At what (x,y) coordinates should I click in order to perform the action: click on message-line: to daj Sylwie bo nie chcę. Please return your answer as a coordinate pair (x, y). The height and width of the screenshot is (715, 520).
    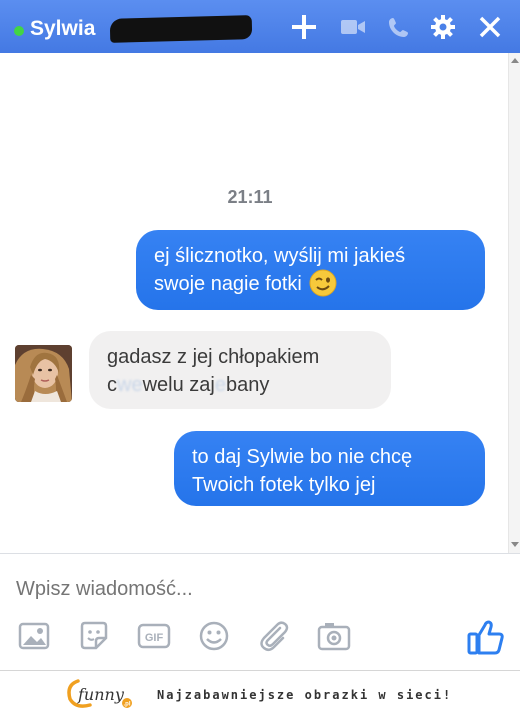
    Looking at the image, I should click on (302, 457).